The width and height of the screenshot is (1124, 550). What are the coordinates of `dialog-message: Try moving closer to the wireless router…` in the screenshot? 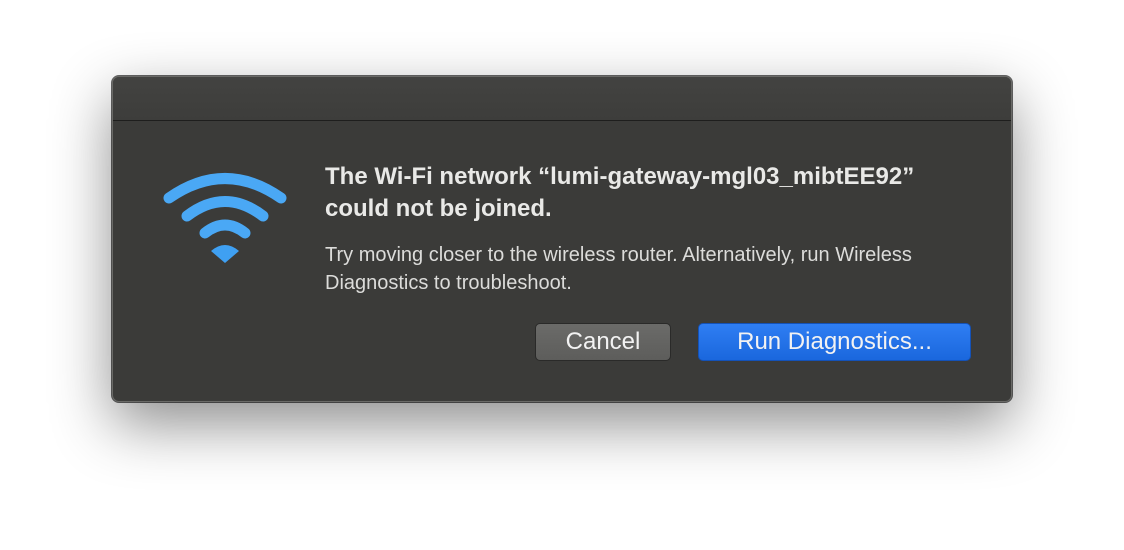 It's located at (618, 269).